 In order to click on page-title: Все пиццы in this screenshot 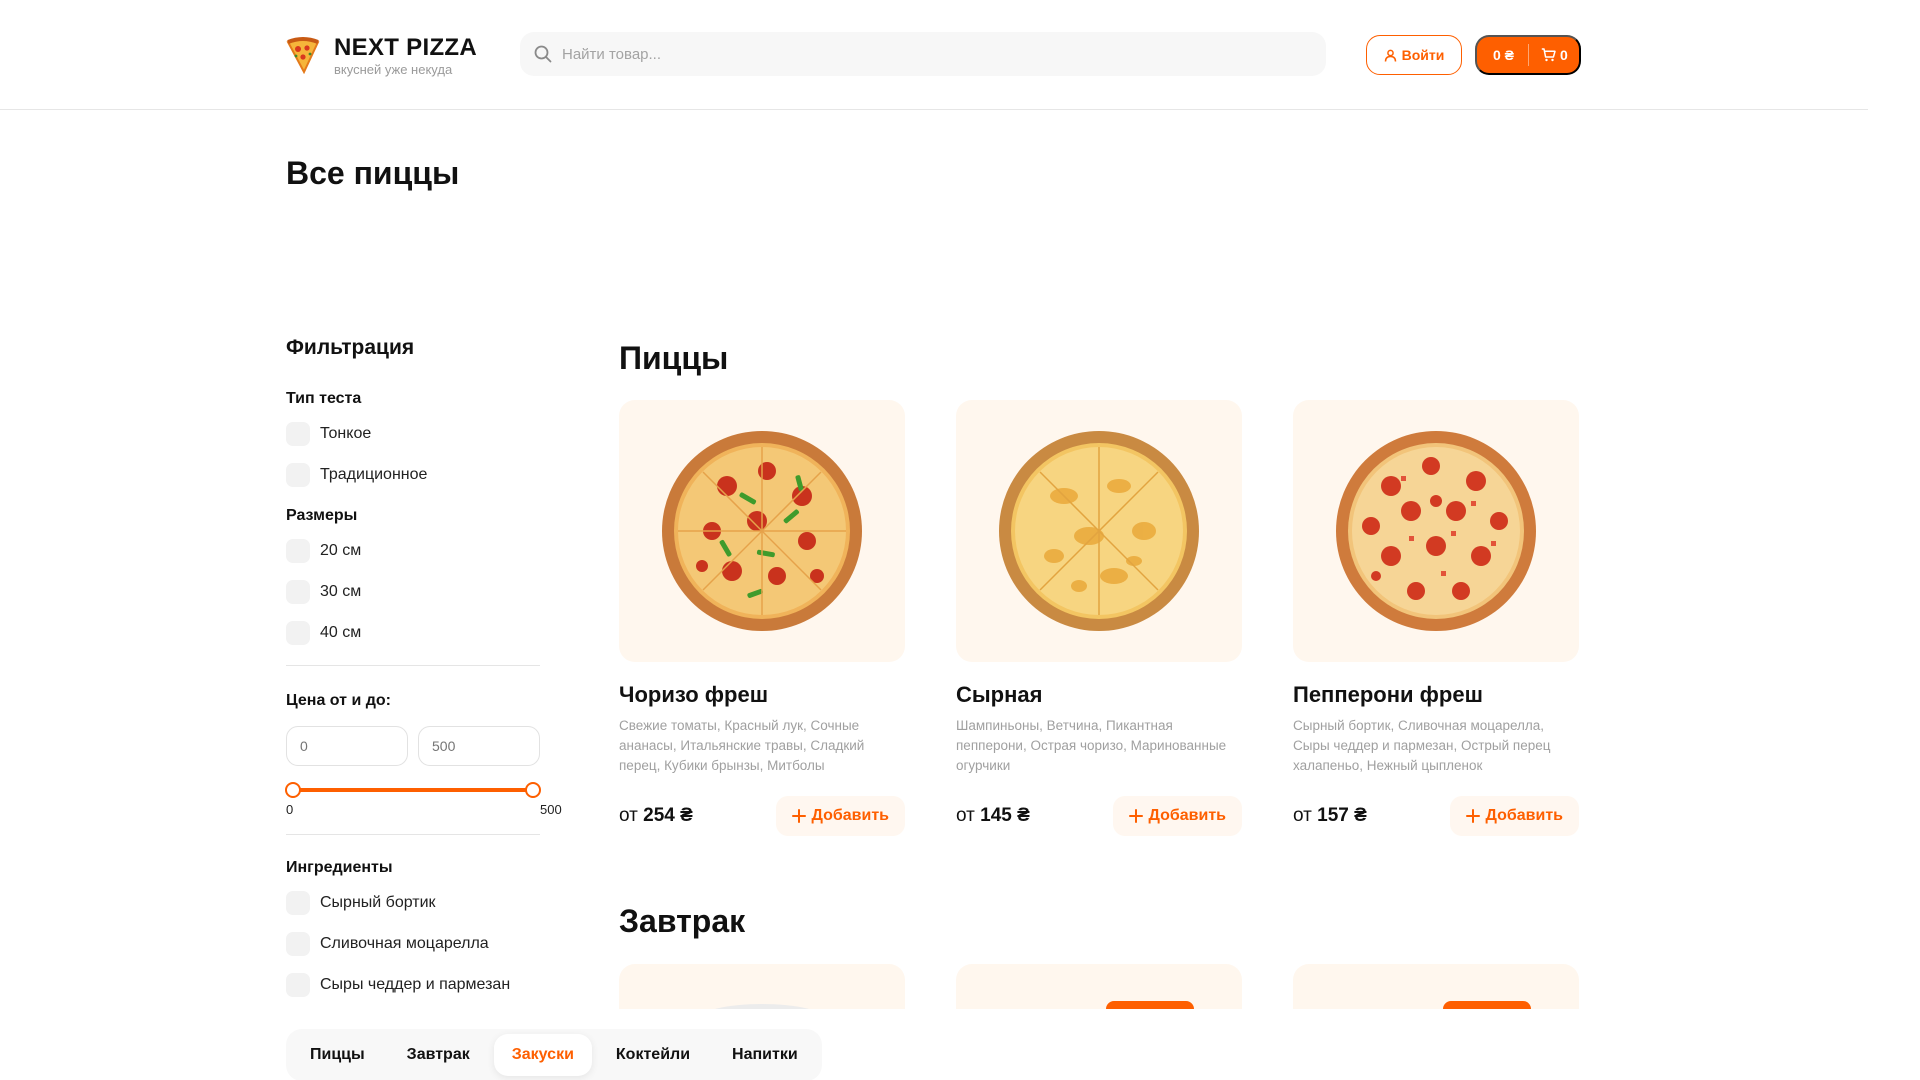, I will do `click(373, 173)`.